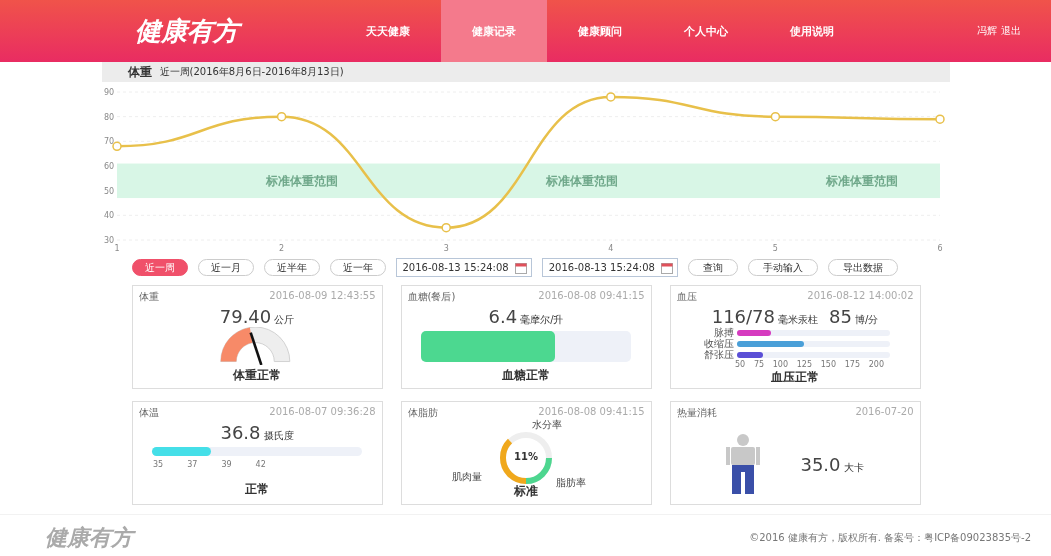  I want to click on metric-unit: 毫米汞柱, so click(798, 320).